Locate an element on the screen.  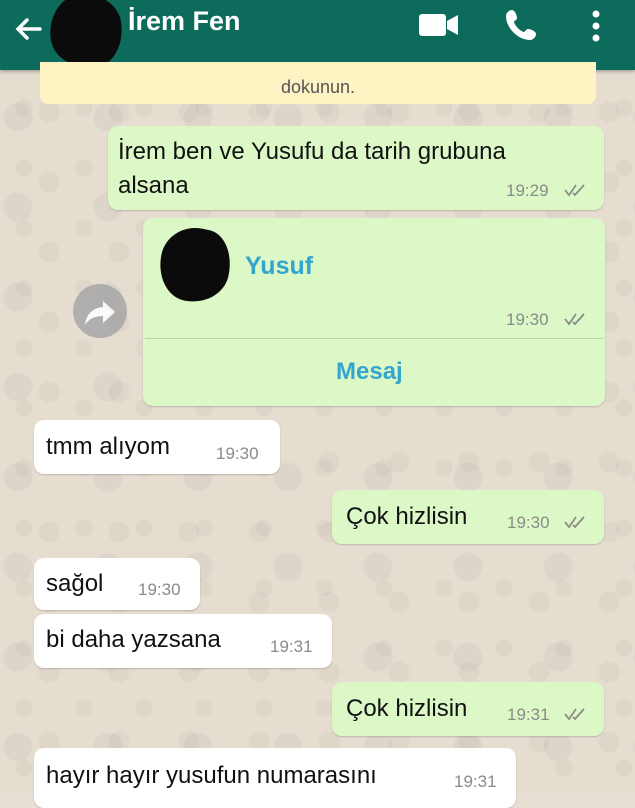
message-contact-button: Mesaj is located at coordinates (369, 372).